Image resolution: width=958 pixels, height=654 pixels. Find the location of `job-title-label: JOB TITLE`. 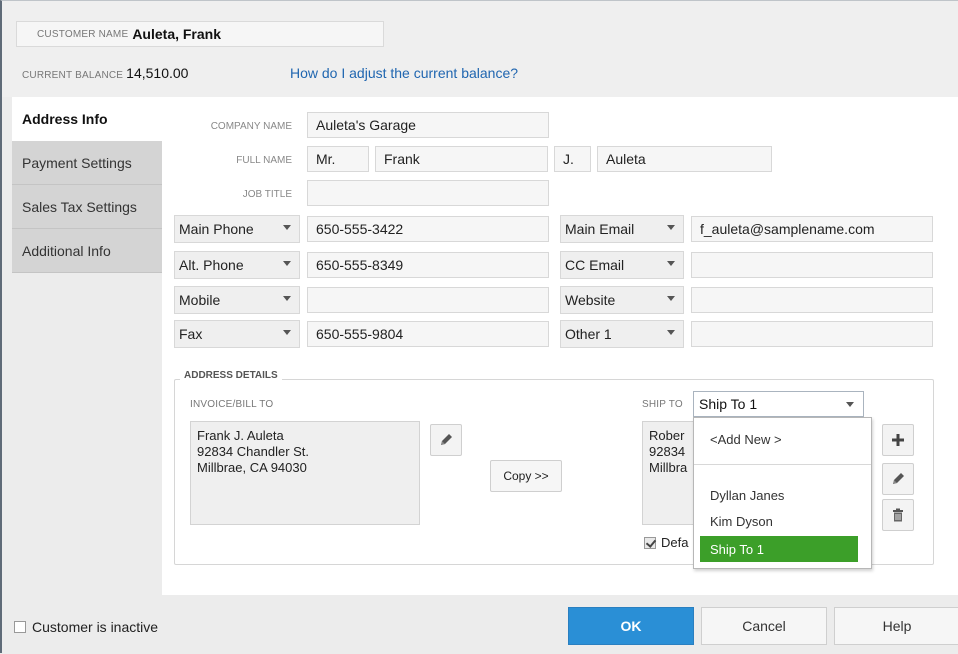

job-title-label: JOB TITLE is located at coordinates (267, 194).